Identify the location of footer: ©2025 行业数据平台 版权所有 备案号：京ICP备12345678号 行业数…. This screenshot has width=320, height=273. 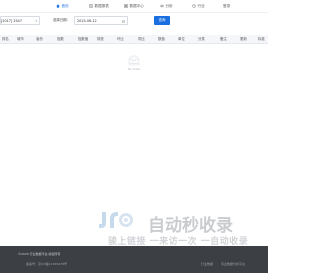
(134, 259).